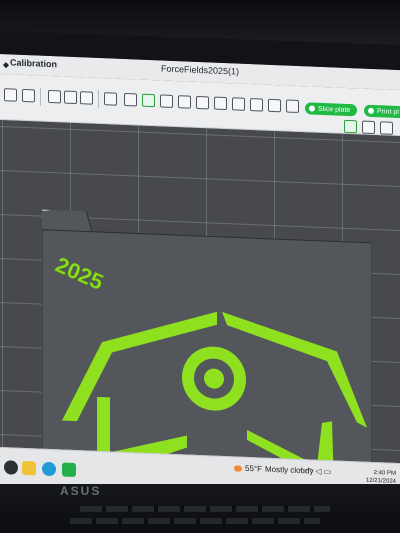  Describe the element at coordinates (11, 467) in the screenshot. I see `search-icon` at that location.